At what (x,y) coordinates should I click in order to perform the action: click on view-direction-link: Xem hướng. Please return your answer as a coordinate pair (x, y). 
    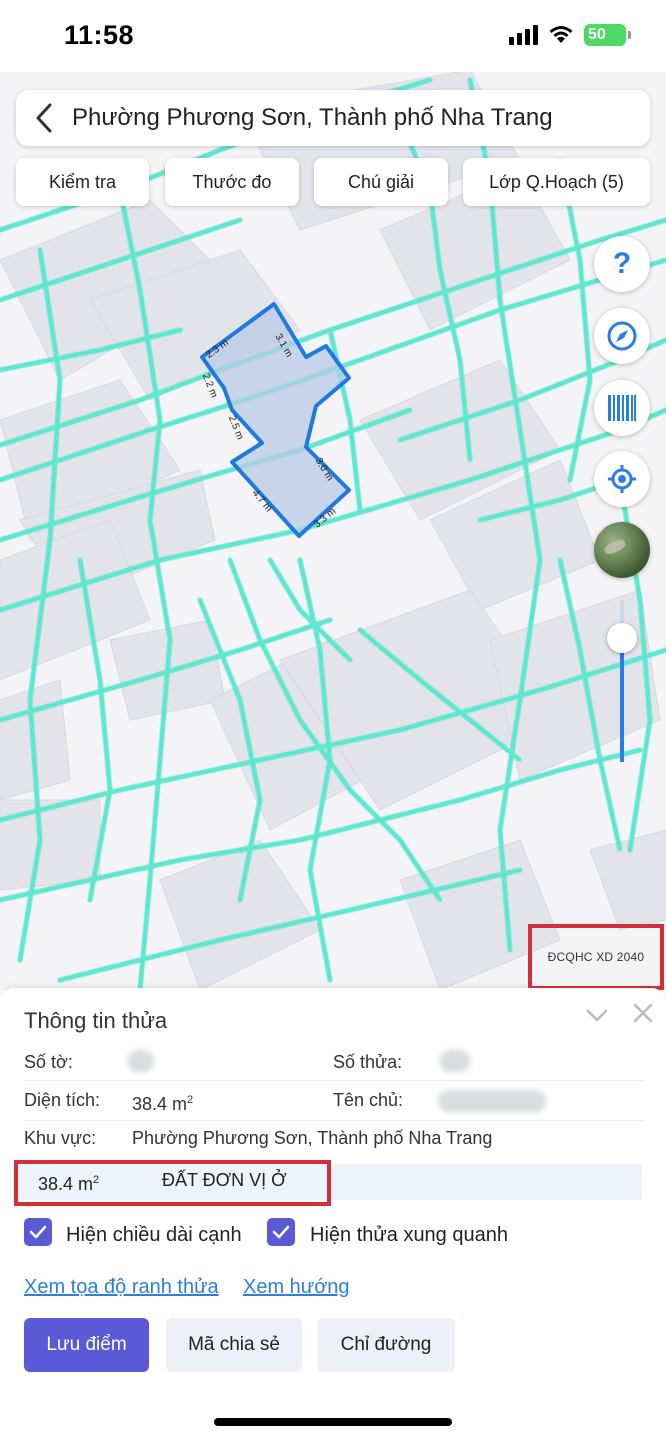
    Looking at the image, I should click on (296, 1287).